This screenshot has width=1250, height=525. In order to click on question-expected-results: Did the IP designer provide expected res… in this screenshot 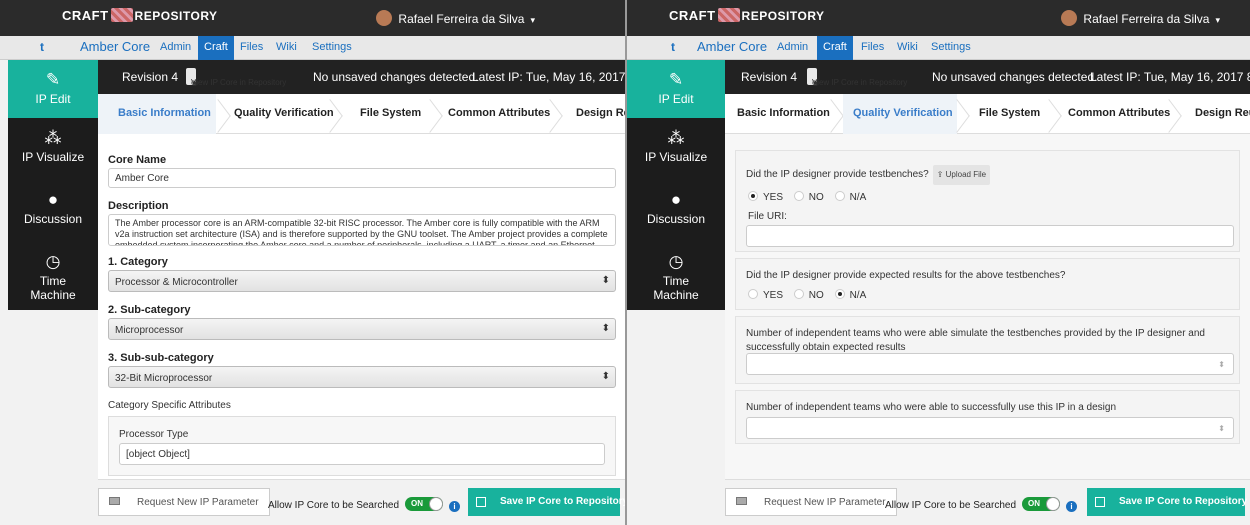, I will do `click(987, 284)`.